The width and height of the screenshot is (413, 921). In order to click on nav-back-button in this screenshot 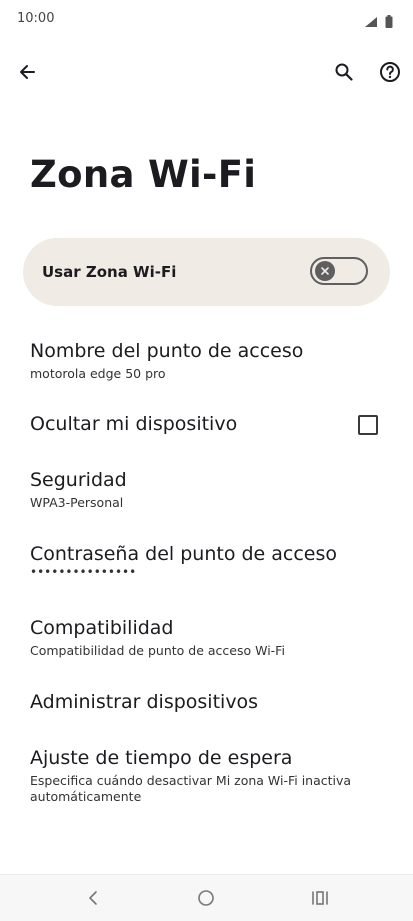, I will do `click(93, 898)`.